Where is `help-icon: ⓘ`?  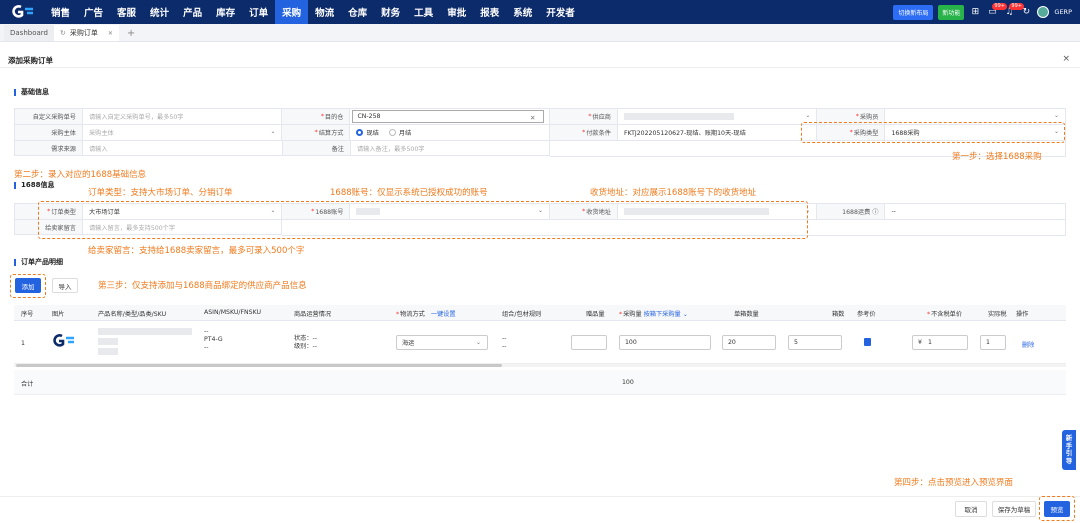
help-icon: ⓘ is located at coordinates (875, 211).